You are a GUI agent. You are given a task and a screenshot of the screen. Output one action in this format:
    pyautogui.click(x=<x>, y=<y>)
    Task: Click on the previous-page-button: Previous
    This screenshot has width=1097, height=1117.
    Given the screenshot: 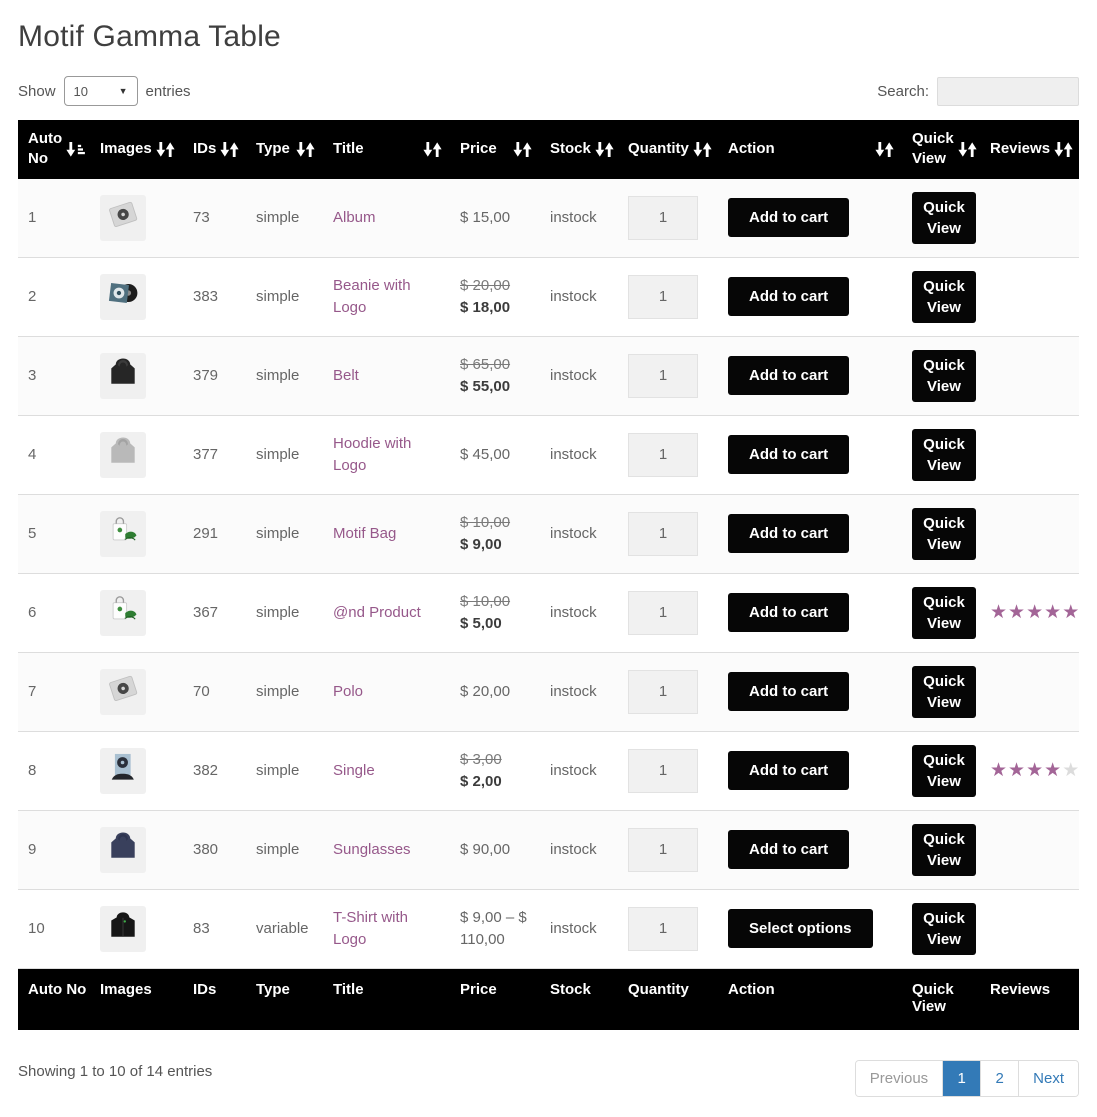 What is the action you would take?
    pyautogui.click(x=899, y=1078)
    